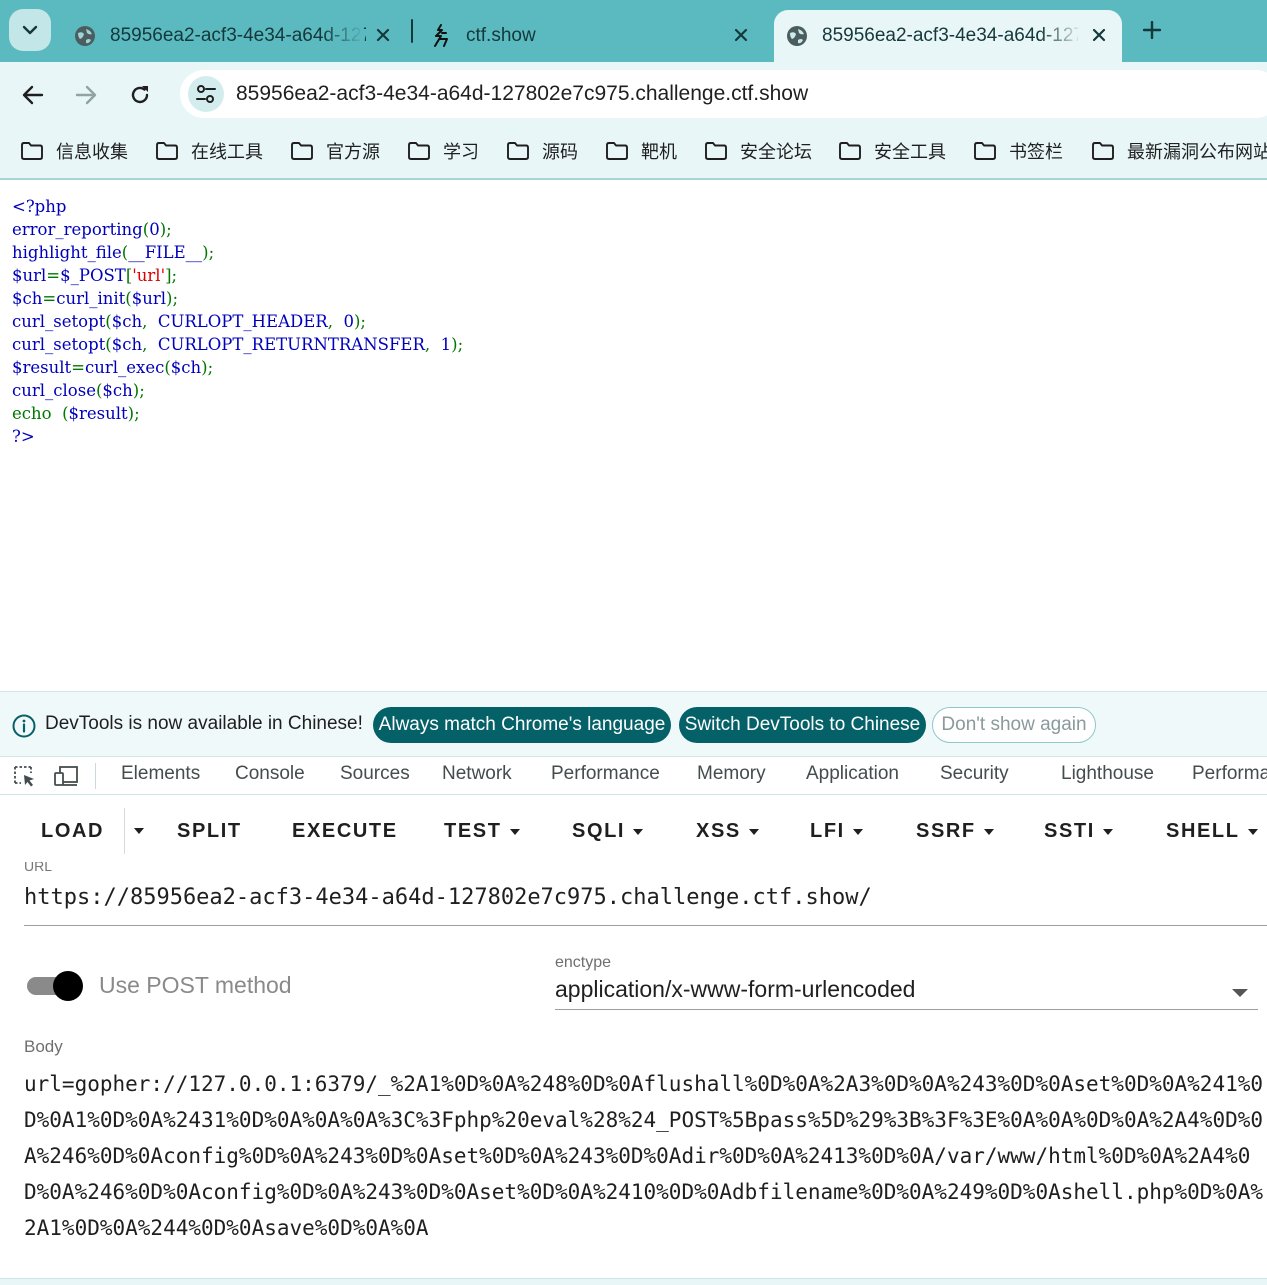  I want to click on bookmark-item: 信息收集, so click(74, 151).